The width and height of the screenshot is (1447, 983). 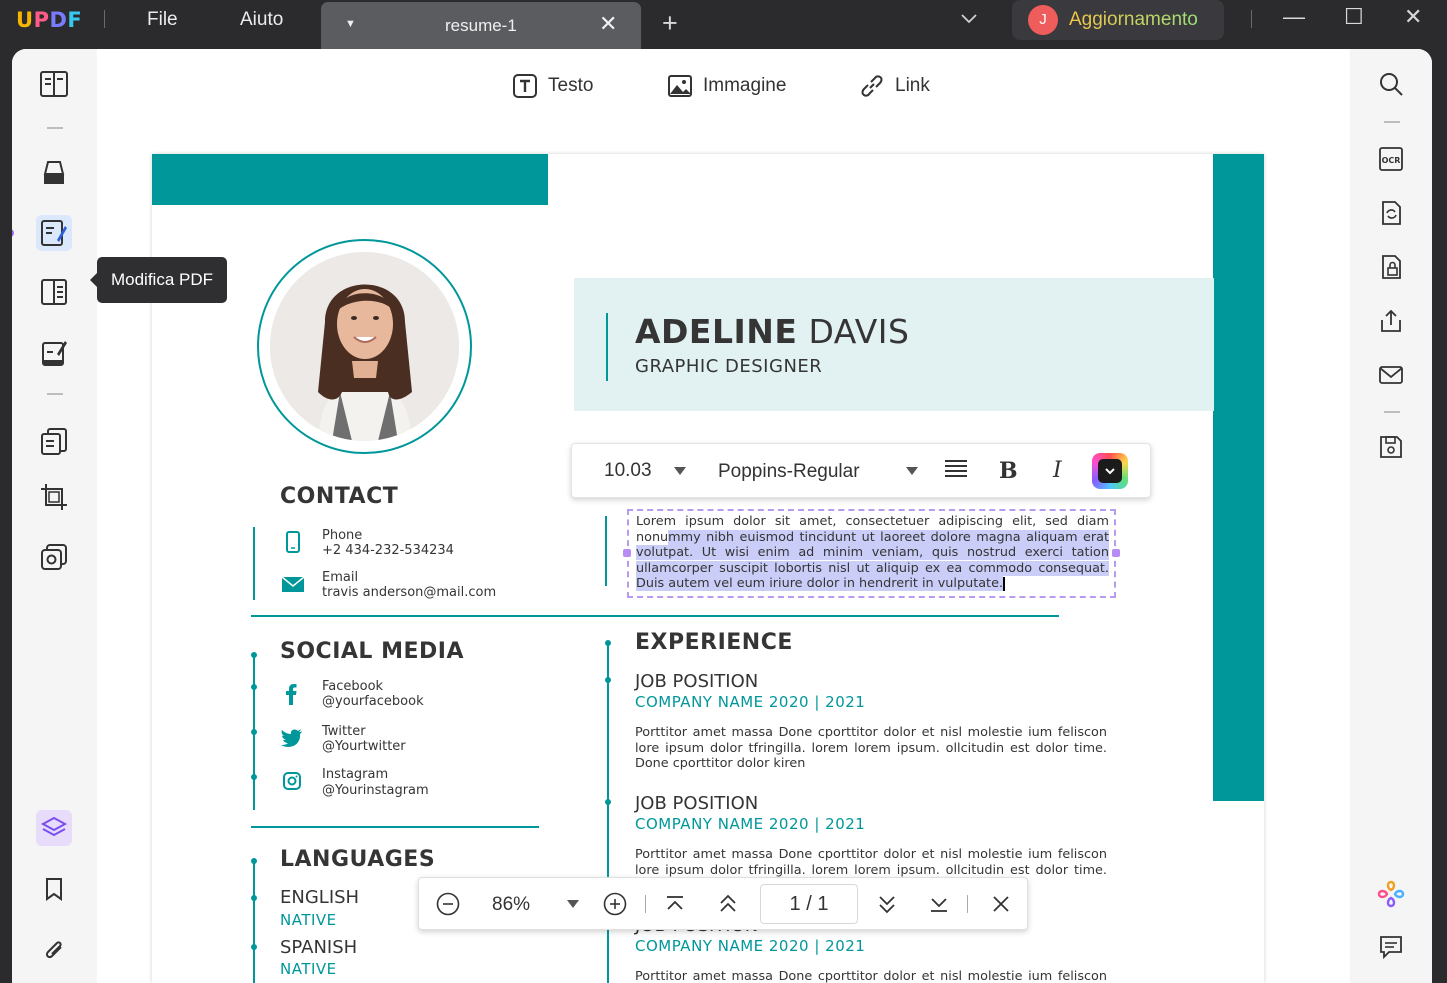 What do you see at coordinates (728, 366) in the screenshot?
I see `person-title: GRAPHIC DESIGNER` at bounding box center [728, 366].